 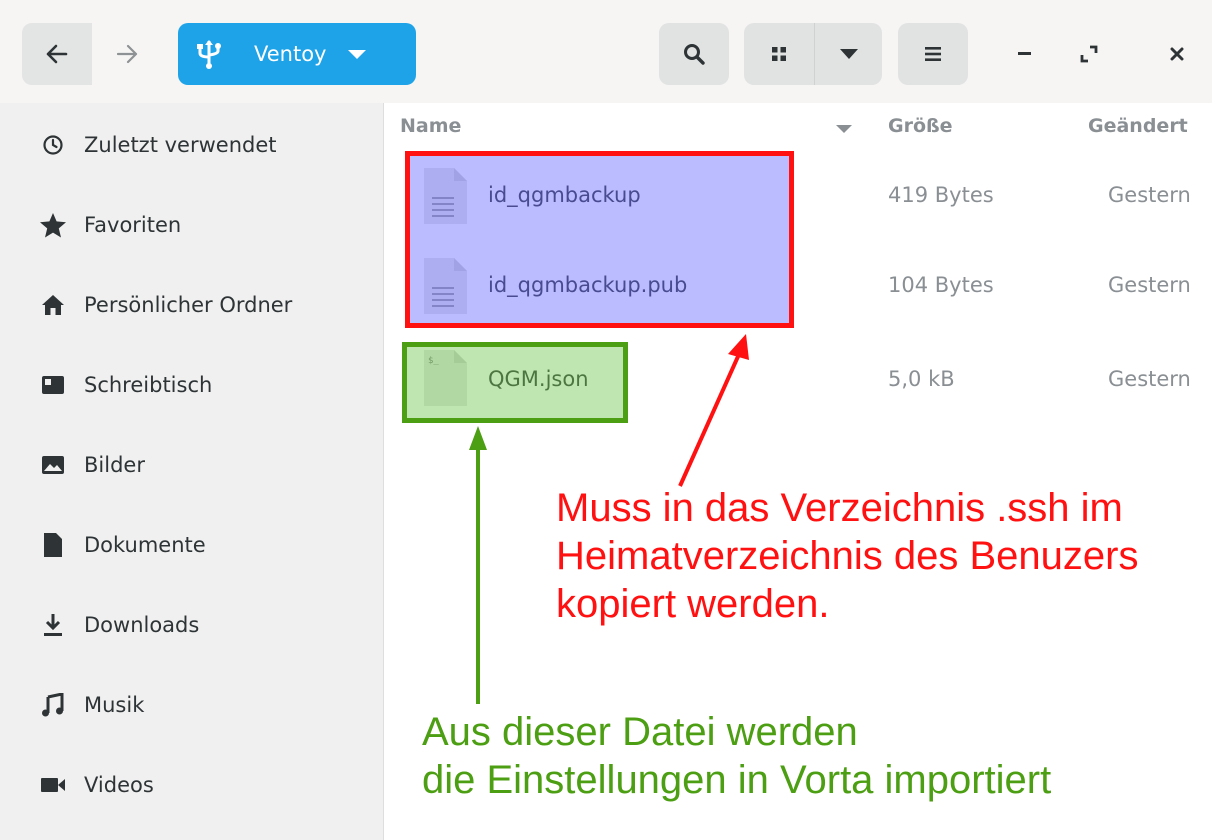 What do you see at coordinates (941, 195) in the screenshot?
I see `file-size: 419 Bytes` at bounding box center [941, 195].